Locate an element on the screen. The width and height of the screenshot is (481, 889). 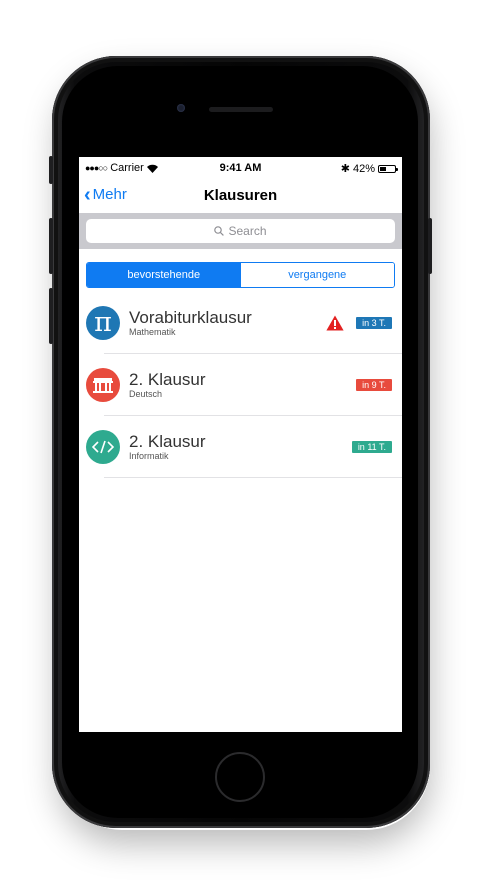
front-camera is located at coordinates (181, 108).